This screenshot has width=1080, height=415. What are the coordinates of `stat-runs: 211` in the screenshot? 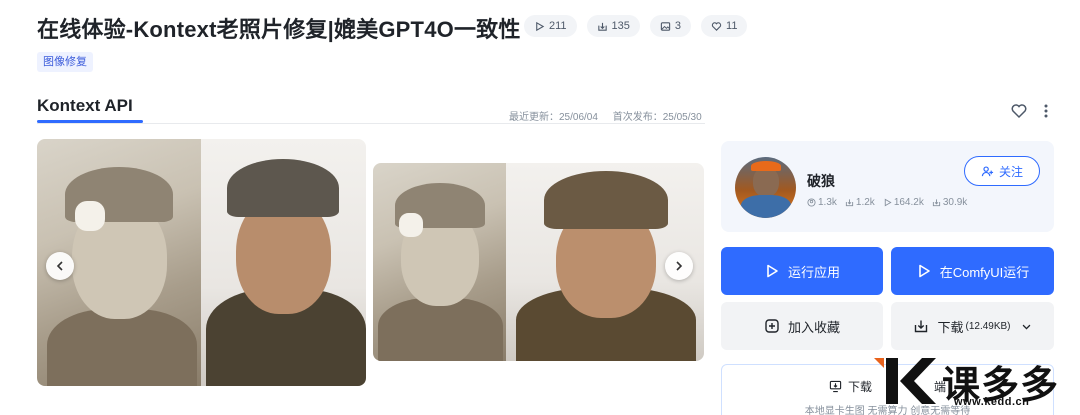 It's located at (550, 26).